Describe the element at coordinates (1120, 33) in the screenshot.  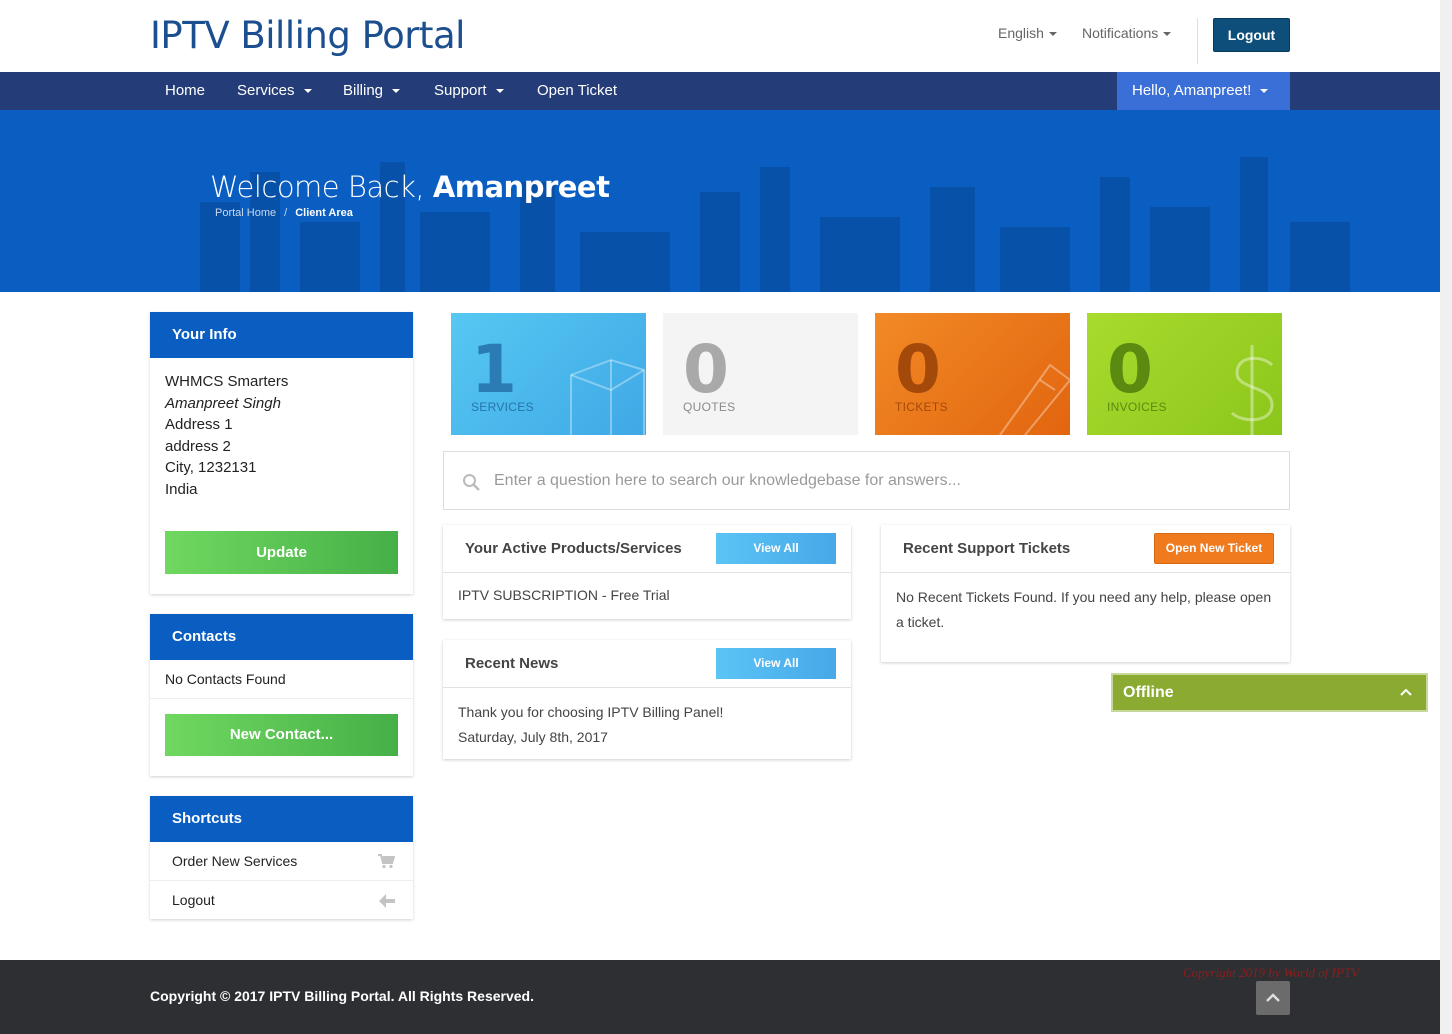
I see `notifications-label: Notifications` at that location.